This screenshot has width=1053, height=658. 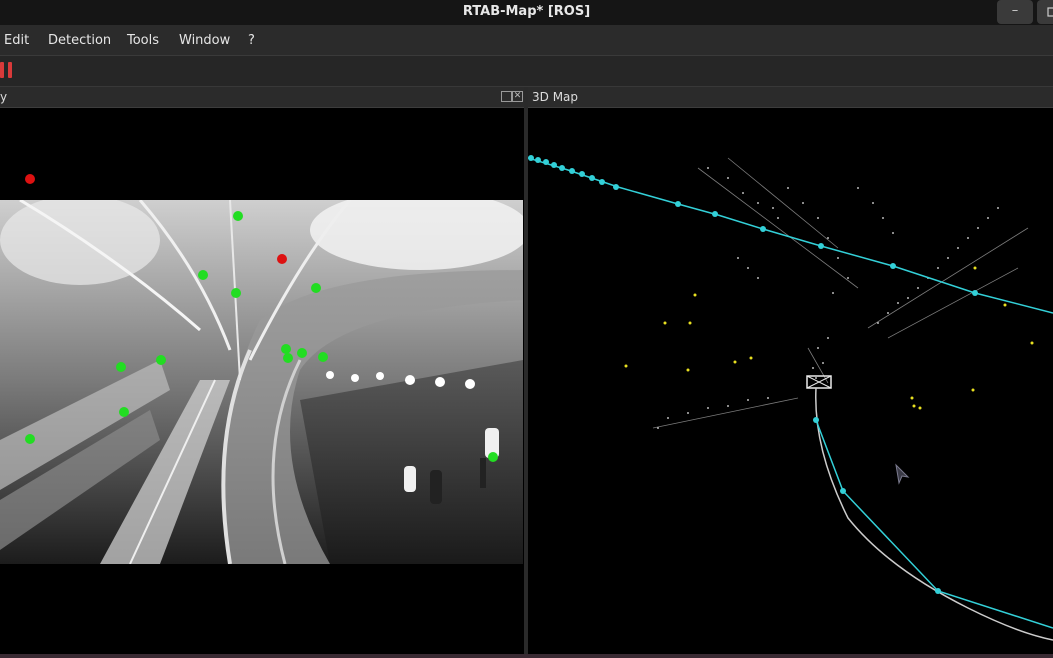 I want to click on toolbar, so click(x=526, y=71).